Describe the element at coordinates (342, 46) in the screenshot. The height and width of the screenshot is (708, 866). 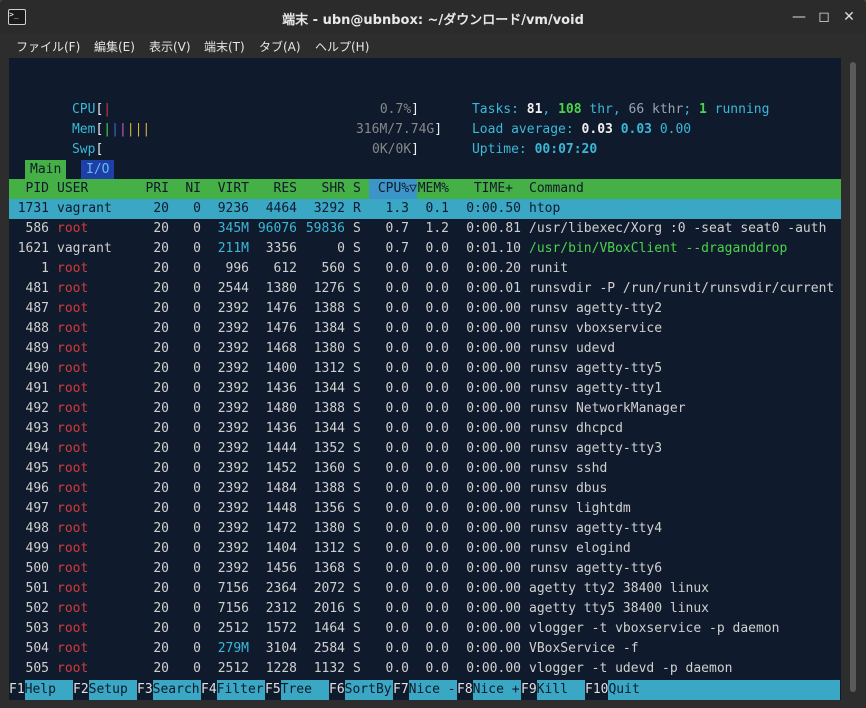
I see `menu-help: ヘルプ(H)` at that location.